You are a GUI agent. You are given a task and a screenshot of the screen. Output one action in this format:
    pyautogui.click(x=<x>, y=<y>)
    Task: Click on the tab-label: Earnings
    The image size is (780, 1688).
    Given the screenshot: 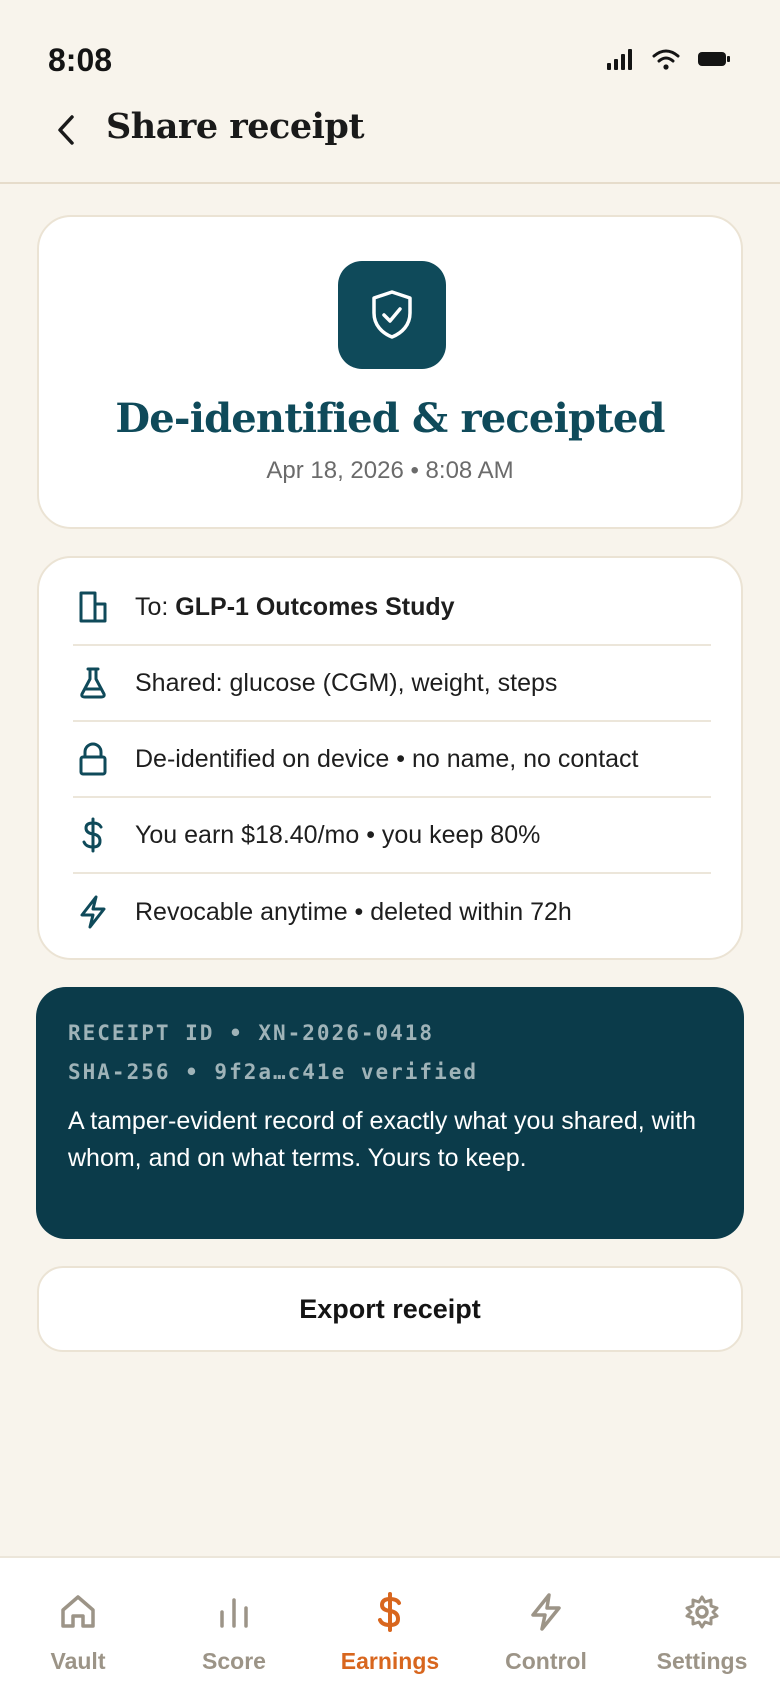 What is the action you would take?
    pyautogui.click(x=390, y=1661)
    